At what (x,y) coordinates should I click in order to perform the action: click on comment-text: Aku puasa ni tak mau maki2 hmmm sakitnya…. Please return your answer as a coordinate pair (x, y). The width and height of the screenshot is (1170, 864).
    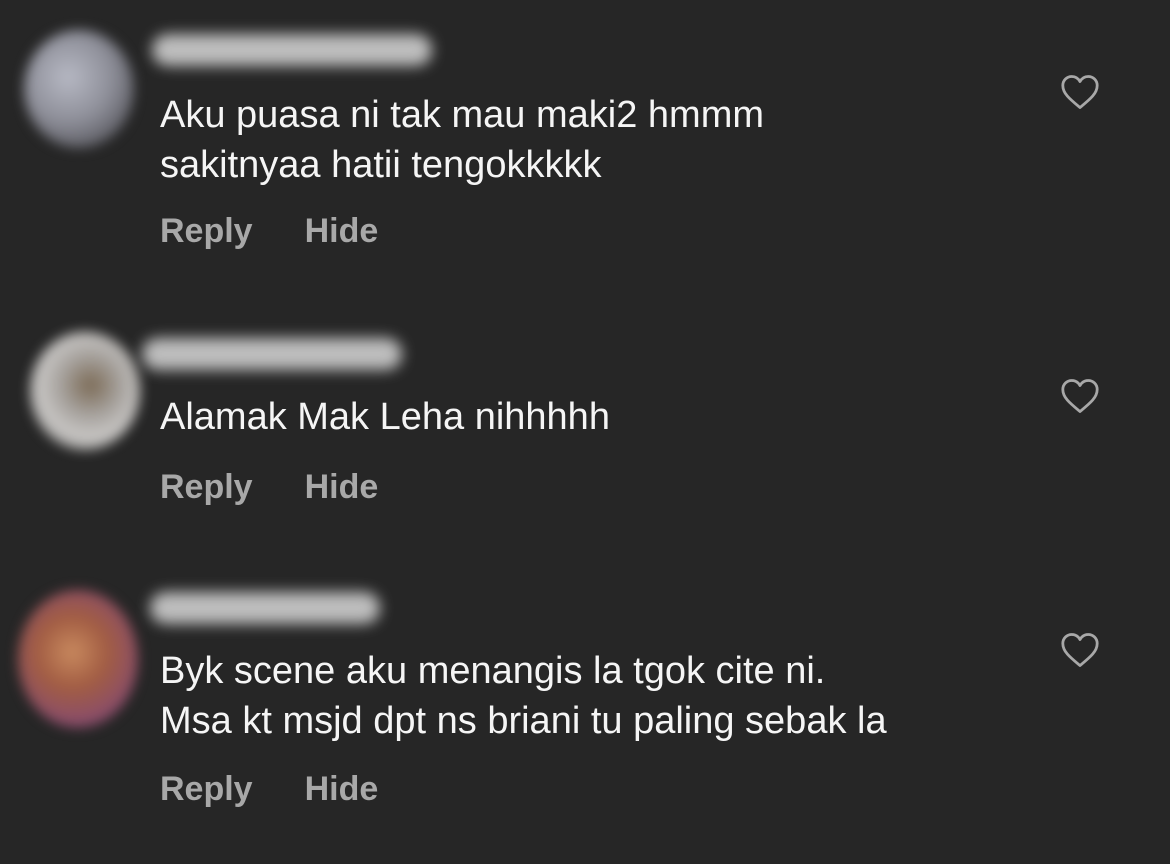
    Looking at the image, I should click on (462, 140).